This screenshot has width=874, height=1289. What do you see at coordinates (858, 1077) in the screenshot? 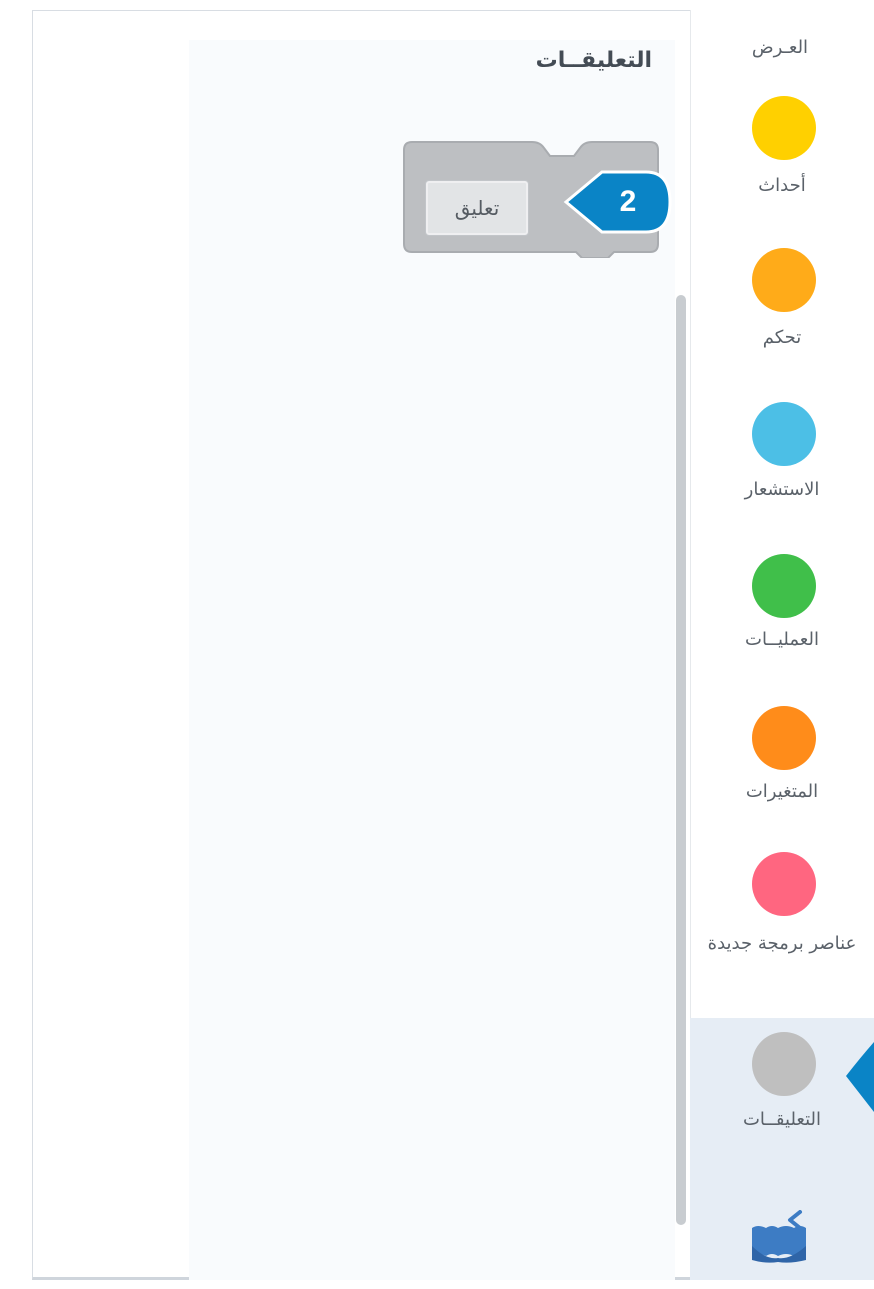
I see `selected-pointer` at bounding box center [858, 1077].